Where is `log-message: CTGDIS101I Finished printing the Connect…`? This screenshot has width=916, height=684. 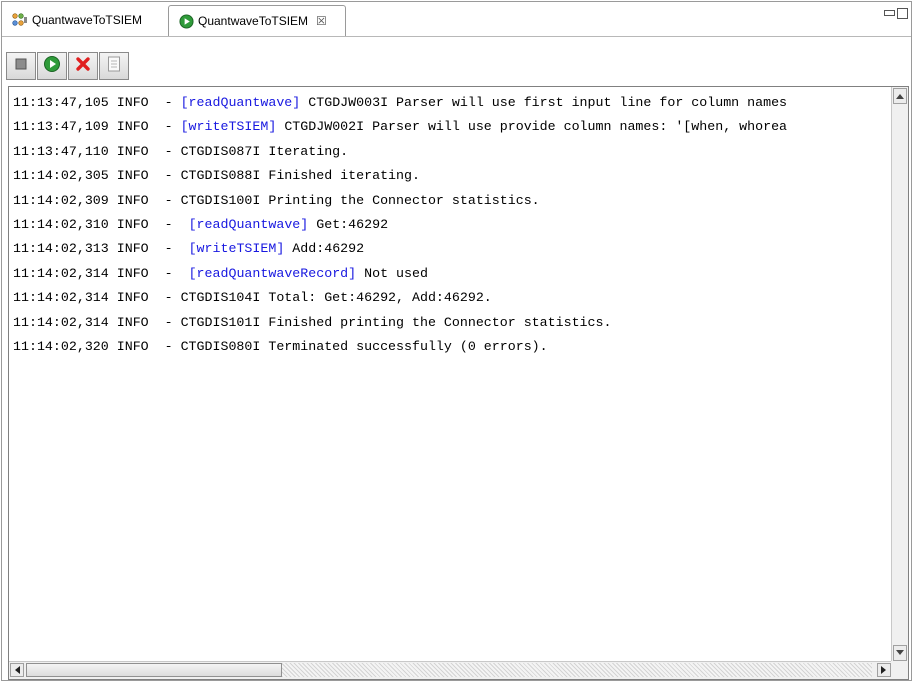 log-message: CTGDIS101I Finished printing the Connect… is located at coordinates (396, 322).